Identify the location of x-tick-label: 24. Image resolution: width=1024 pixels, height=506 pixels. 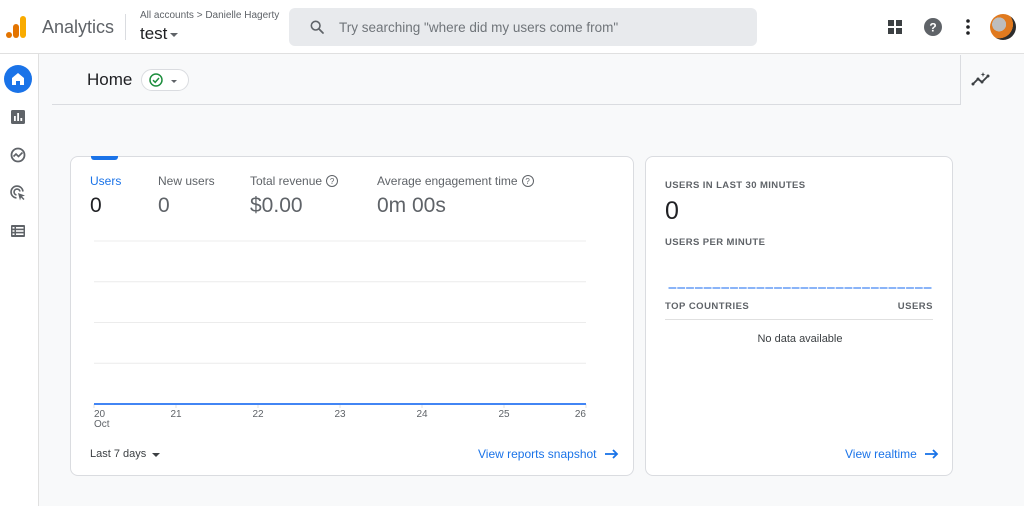
(422, 414).